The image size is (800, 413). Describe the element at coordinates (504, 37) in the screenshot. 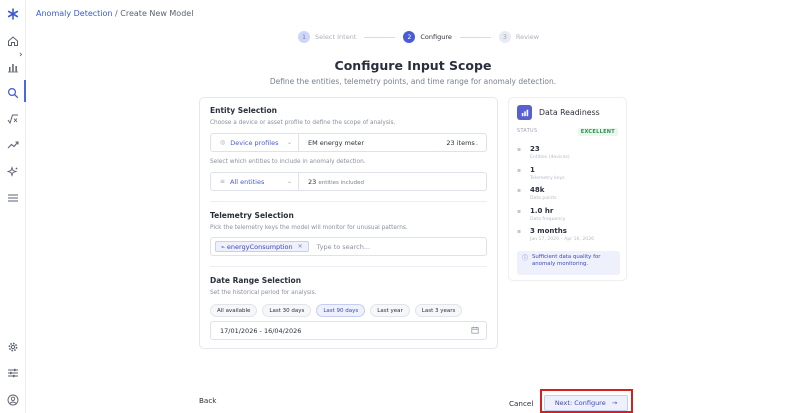

I see `step-number: 3` at that location.